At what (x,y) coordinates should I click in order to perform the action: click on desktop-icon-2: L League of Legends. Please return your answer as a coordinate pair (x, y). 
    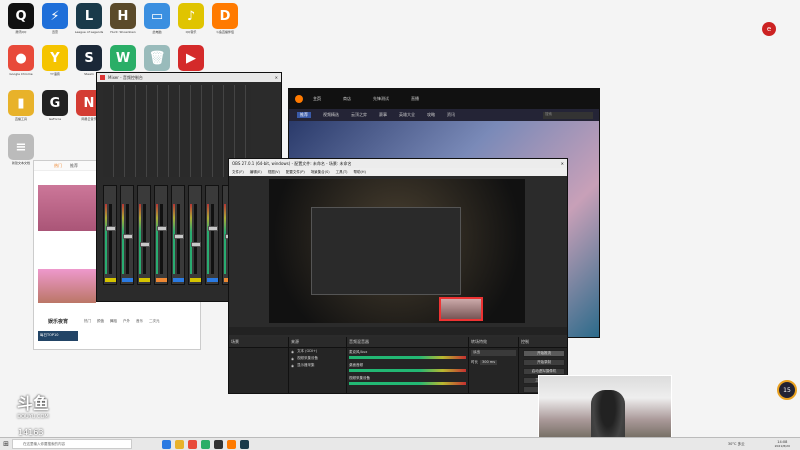
    Looking at the image, I should click on (89, 18).